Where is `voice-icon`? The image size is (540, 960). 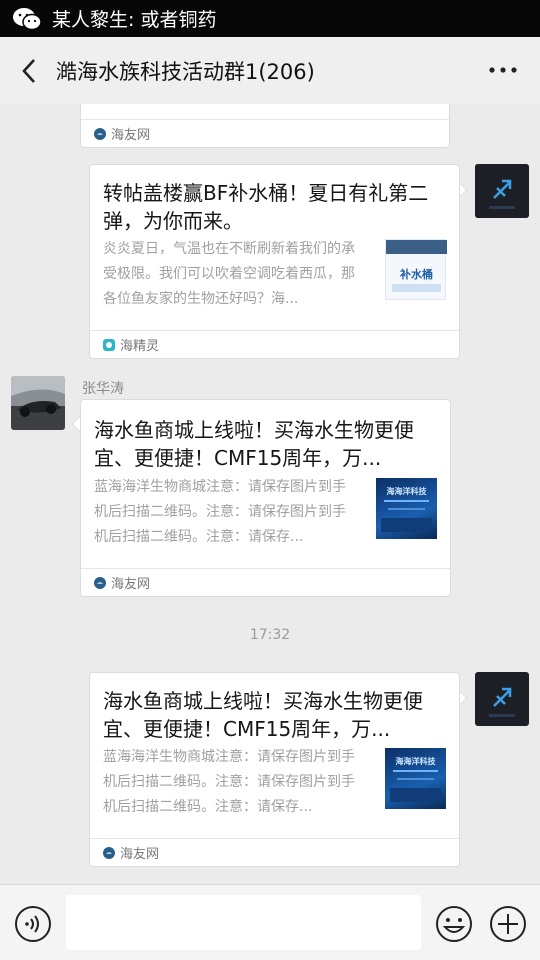
voice-icon is located at coordinates (33, 924).